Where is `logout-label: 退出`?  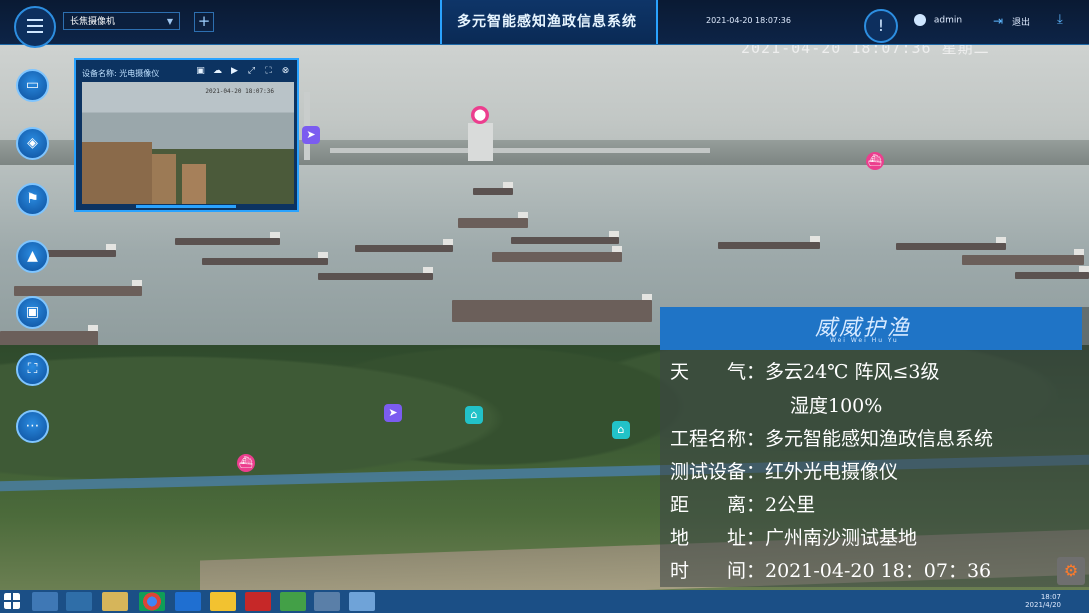 logout-label: 退出 is located at coordinates (1020, 23).